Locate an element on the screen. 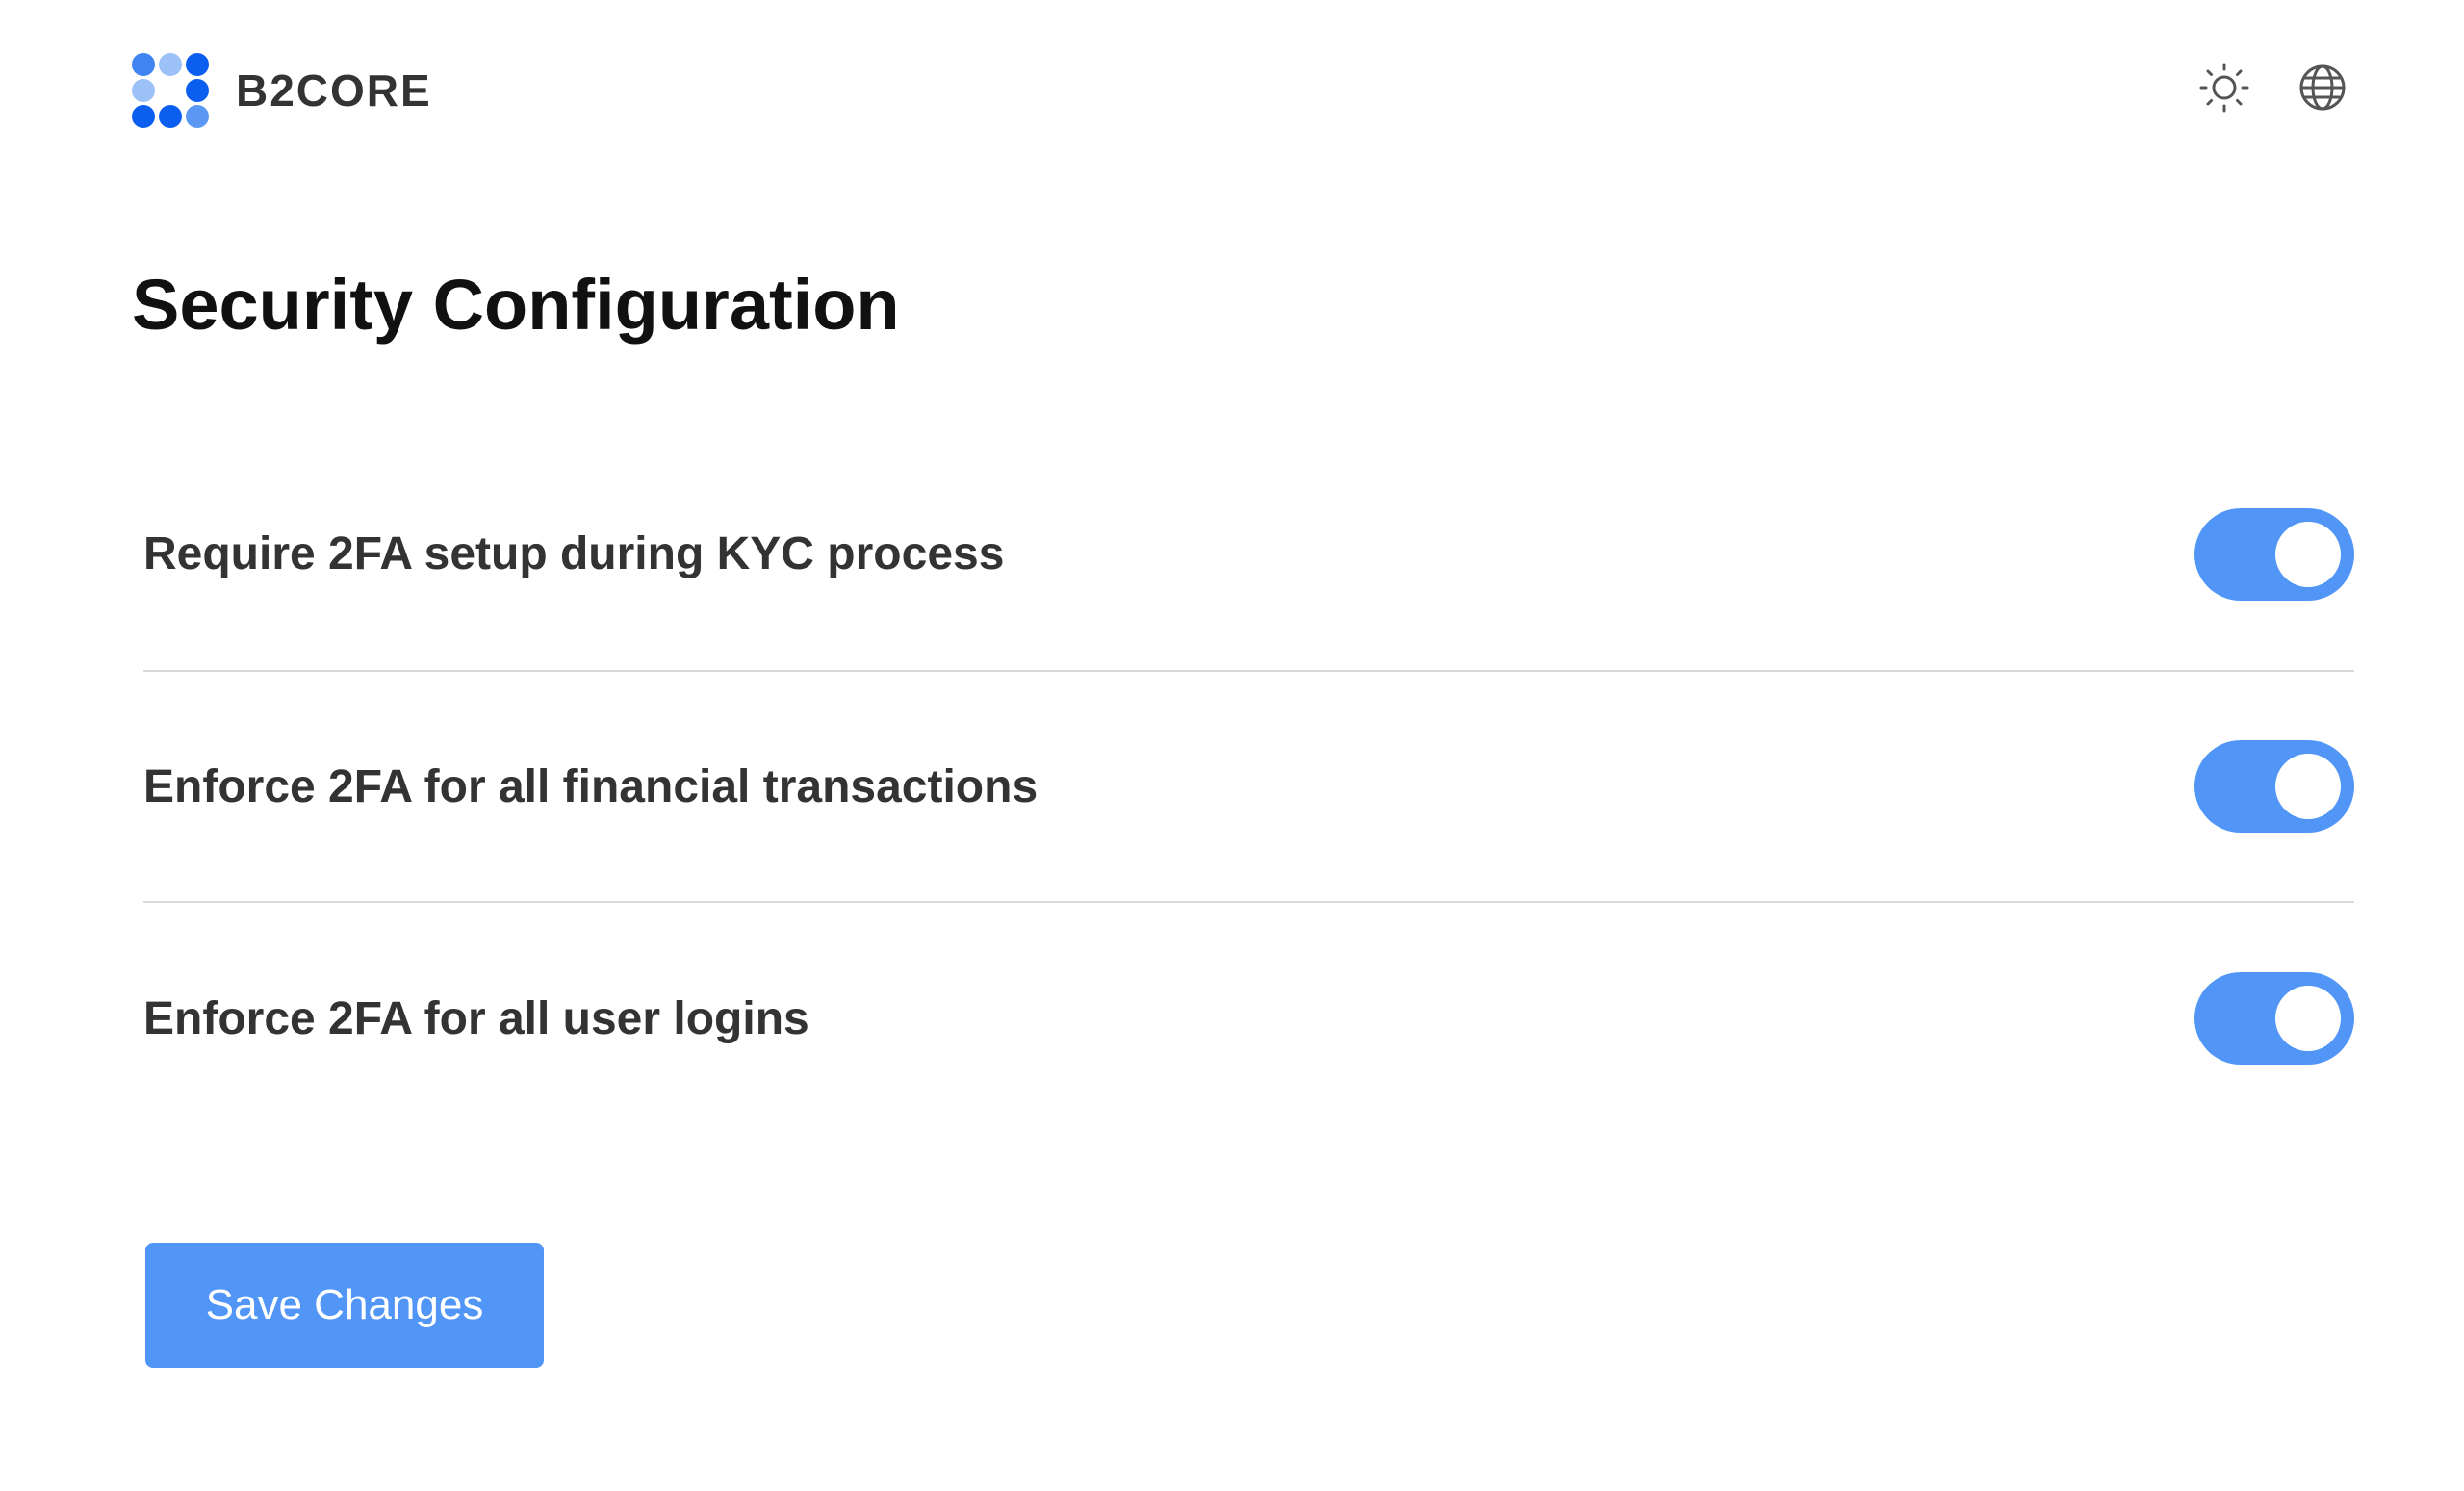 The height and width of the screenshot is (1491, 2464). globe-icon is located at coordinates (2322, 87).